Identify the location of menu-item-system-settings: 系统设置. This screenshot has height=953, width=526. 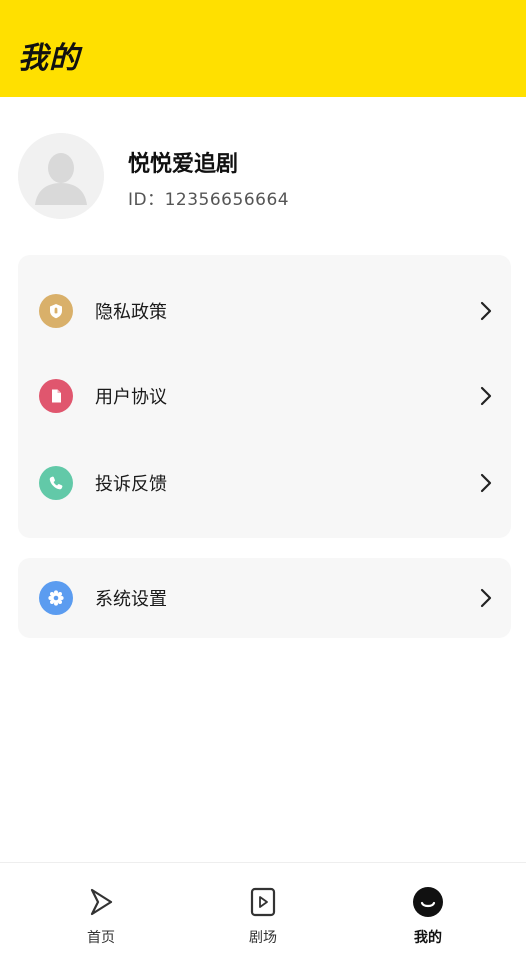
(264, 598).